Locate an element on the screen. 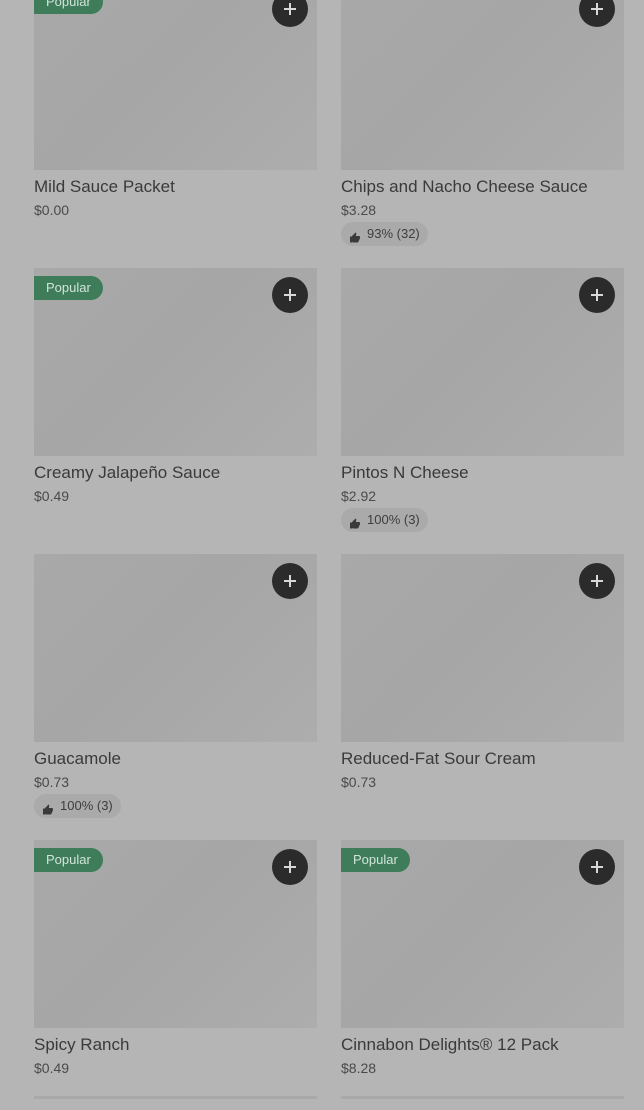  item-name: Cinnabon Delights® 12 Pack is located at coordinates (450, 1045).